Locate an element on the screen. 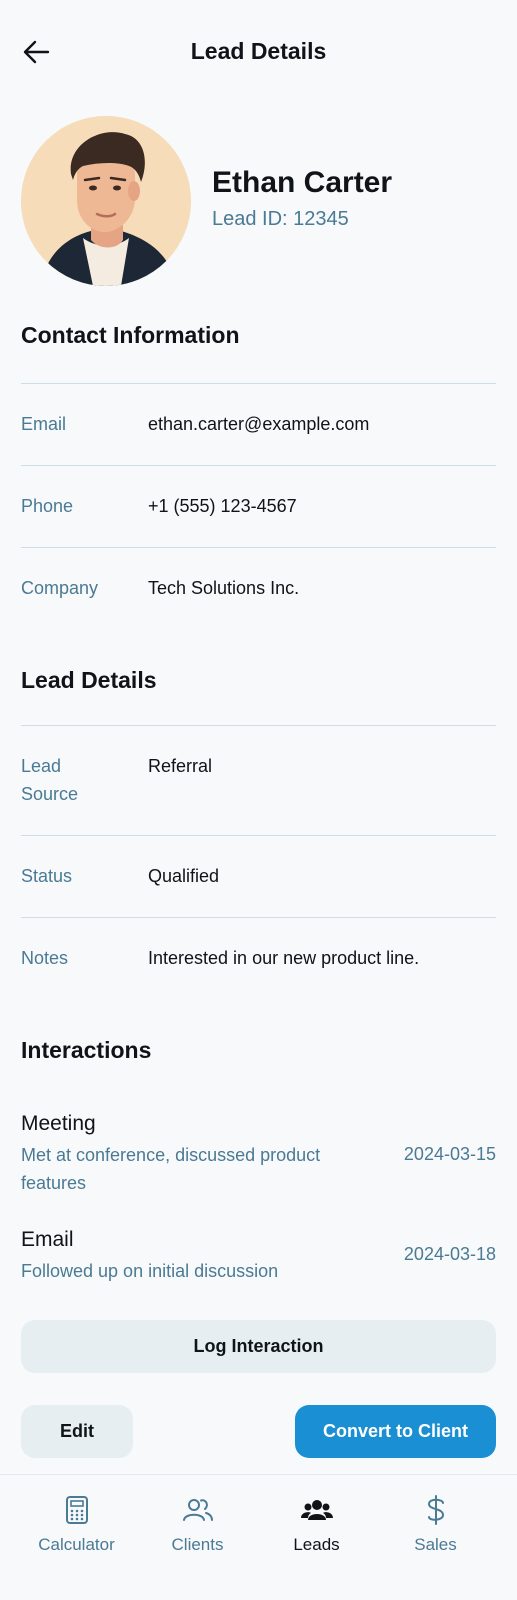 The image size is (517, 1600). page-title: Lead Details is located at coordinates (258, 51).